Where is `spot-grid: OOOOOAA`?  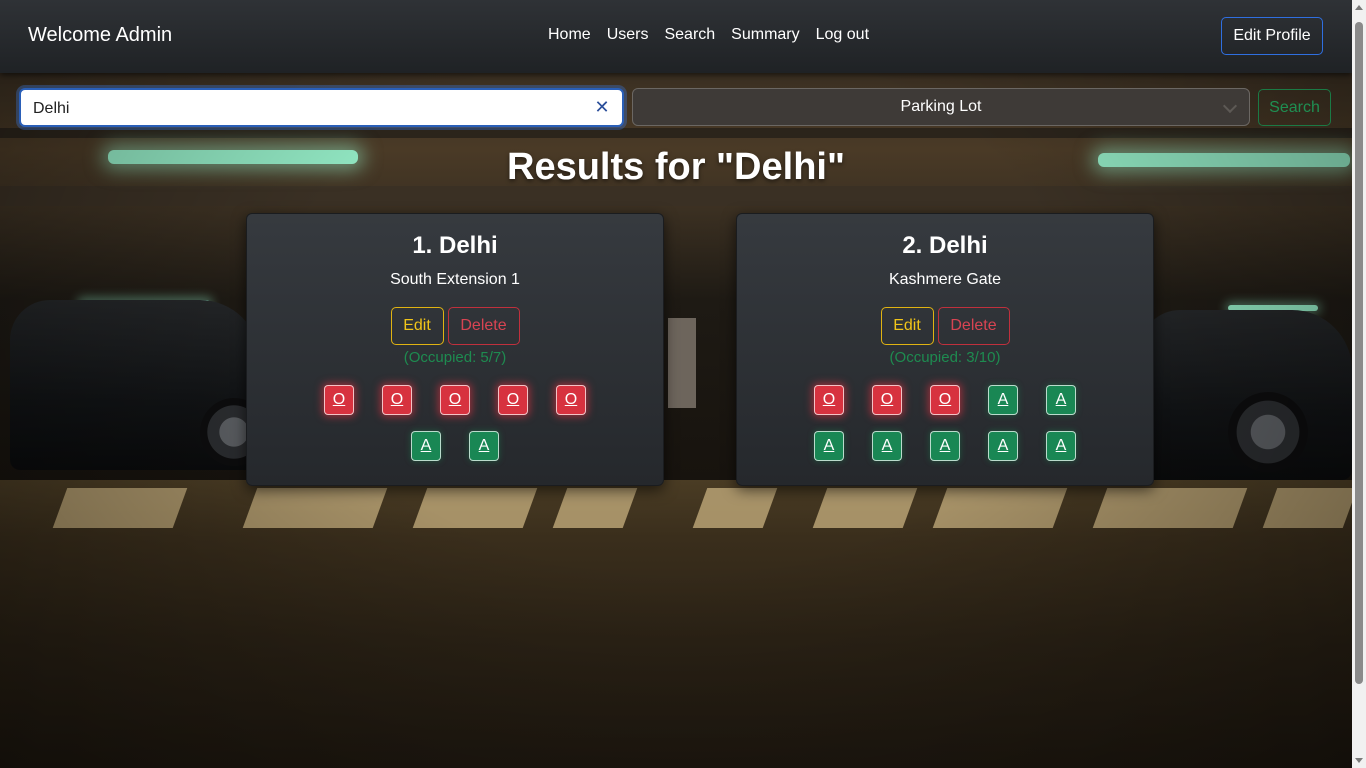 spot-grid: OOOOOAA is located at coordinates (455, 423).